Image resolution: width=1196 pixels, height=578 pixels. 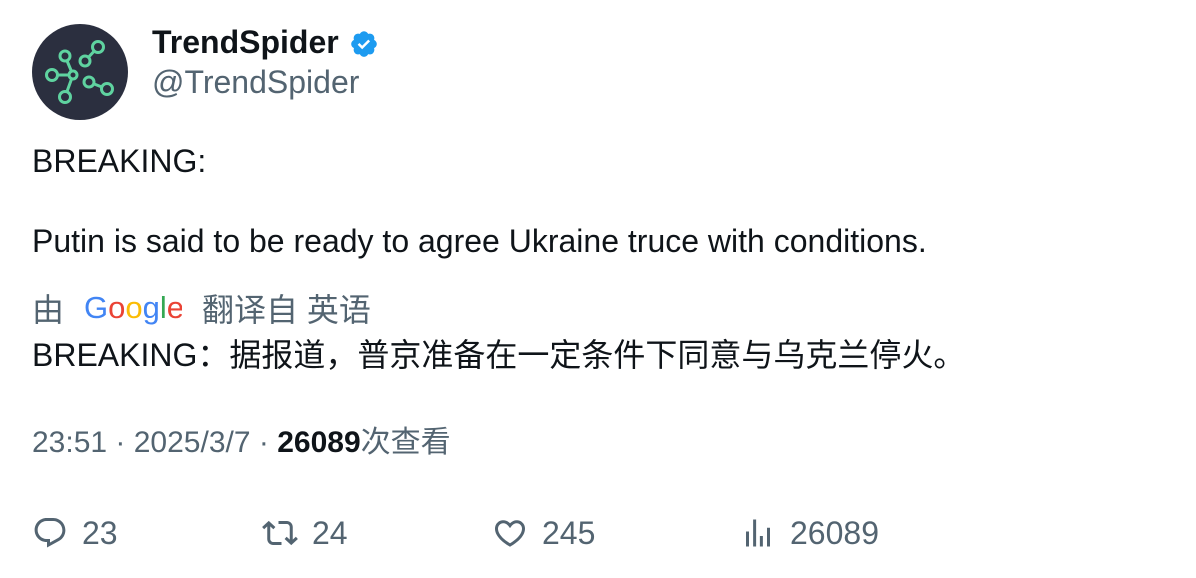 I want to click on node-graph-logo-icon, so click(x=79, y=72).